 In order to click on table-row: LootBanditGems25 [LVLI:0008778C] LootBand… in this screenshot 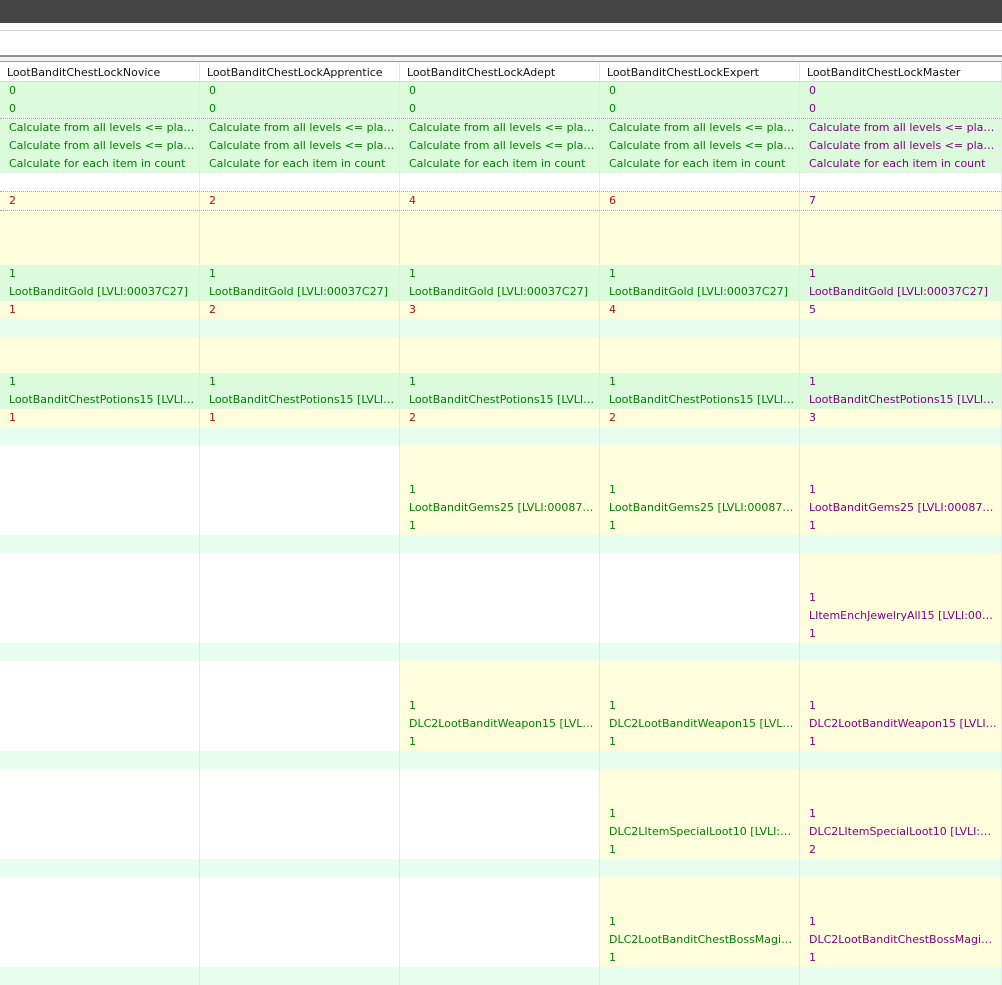, I will do `click(501, 508)`.